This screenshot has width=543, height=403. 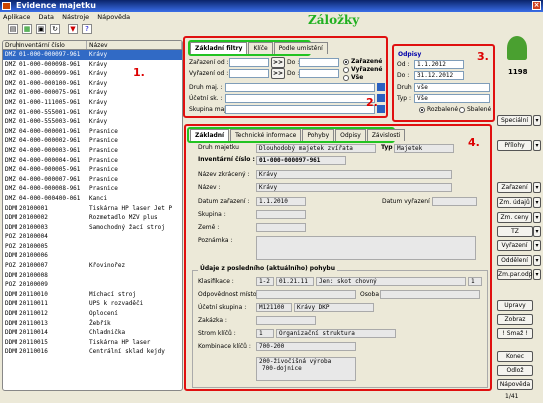 I want to click on odloz-button: Odlož, so click(x=515, y=370).